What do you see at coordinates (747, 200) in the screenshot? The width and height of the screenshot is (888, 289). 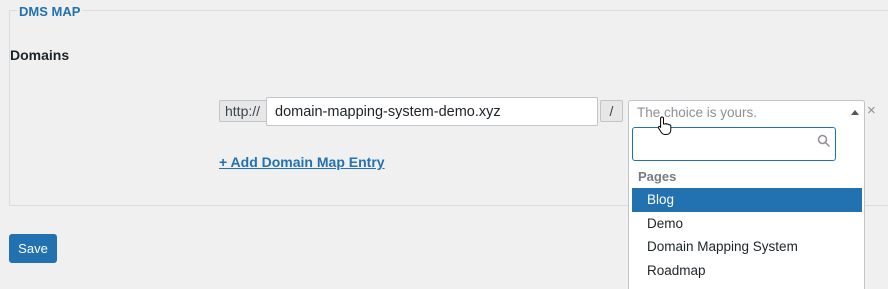 I see `option-blog: Blog` at bounding box center [747, 200].